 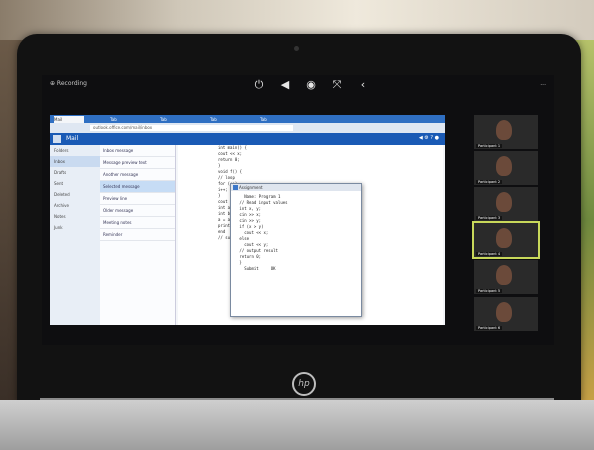 What do you see at coordinates (75, 205) in the screenshot?
I see `folder-item: Archive` at bounding box center [75, 205].